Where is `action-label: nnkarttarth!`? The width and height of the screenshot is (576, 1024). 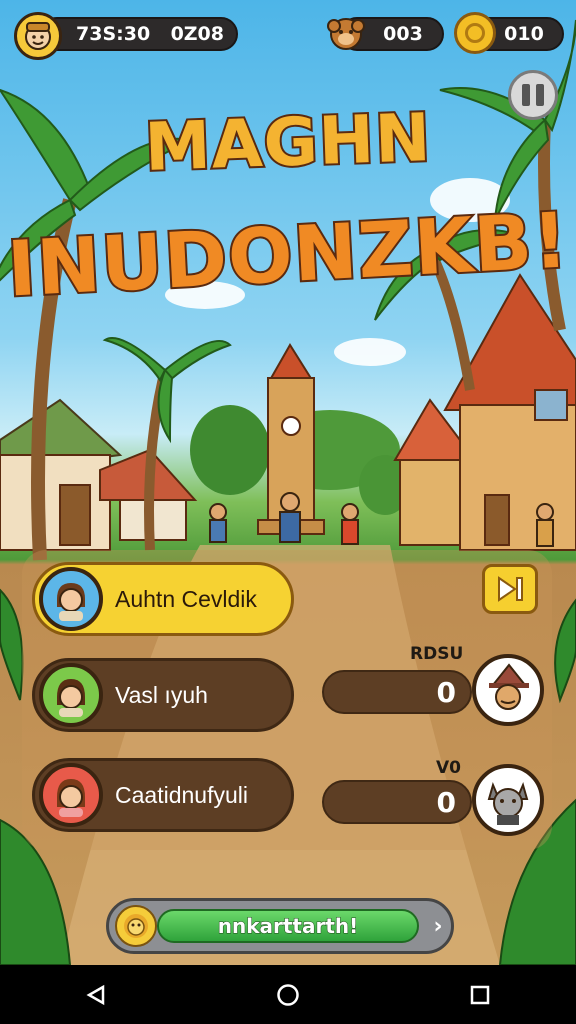 action-label: nnkarttarth! is located at coordinates (288, 926).